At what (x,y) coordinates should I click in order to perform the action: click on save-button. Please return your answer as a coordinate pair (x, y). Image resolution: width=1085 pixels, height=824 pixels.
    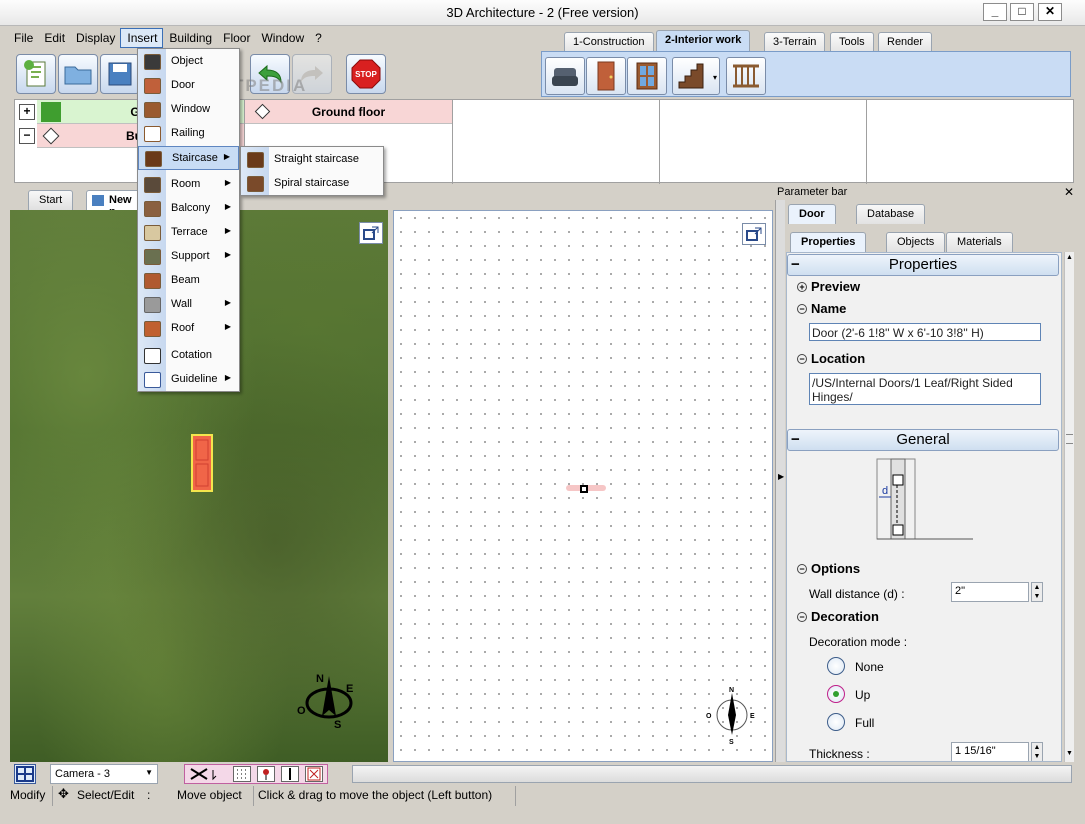
    Looking at the image, I should click on (120, 74).